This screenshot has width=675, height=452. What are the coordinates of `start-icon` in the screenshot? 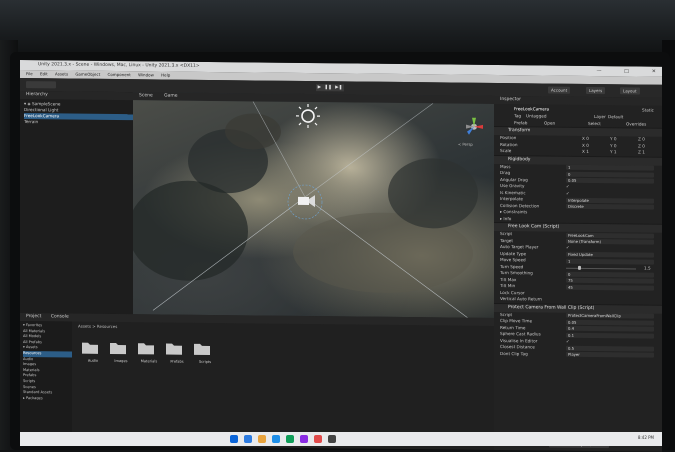 It's located at (234, 439).